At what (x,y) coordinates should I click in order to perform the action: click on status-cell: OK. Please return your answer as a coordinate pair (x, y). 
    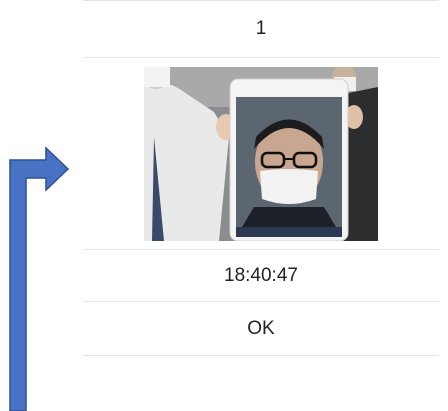
    Looking at the image, I should click on (261, 329).